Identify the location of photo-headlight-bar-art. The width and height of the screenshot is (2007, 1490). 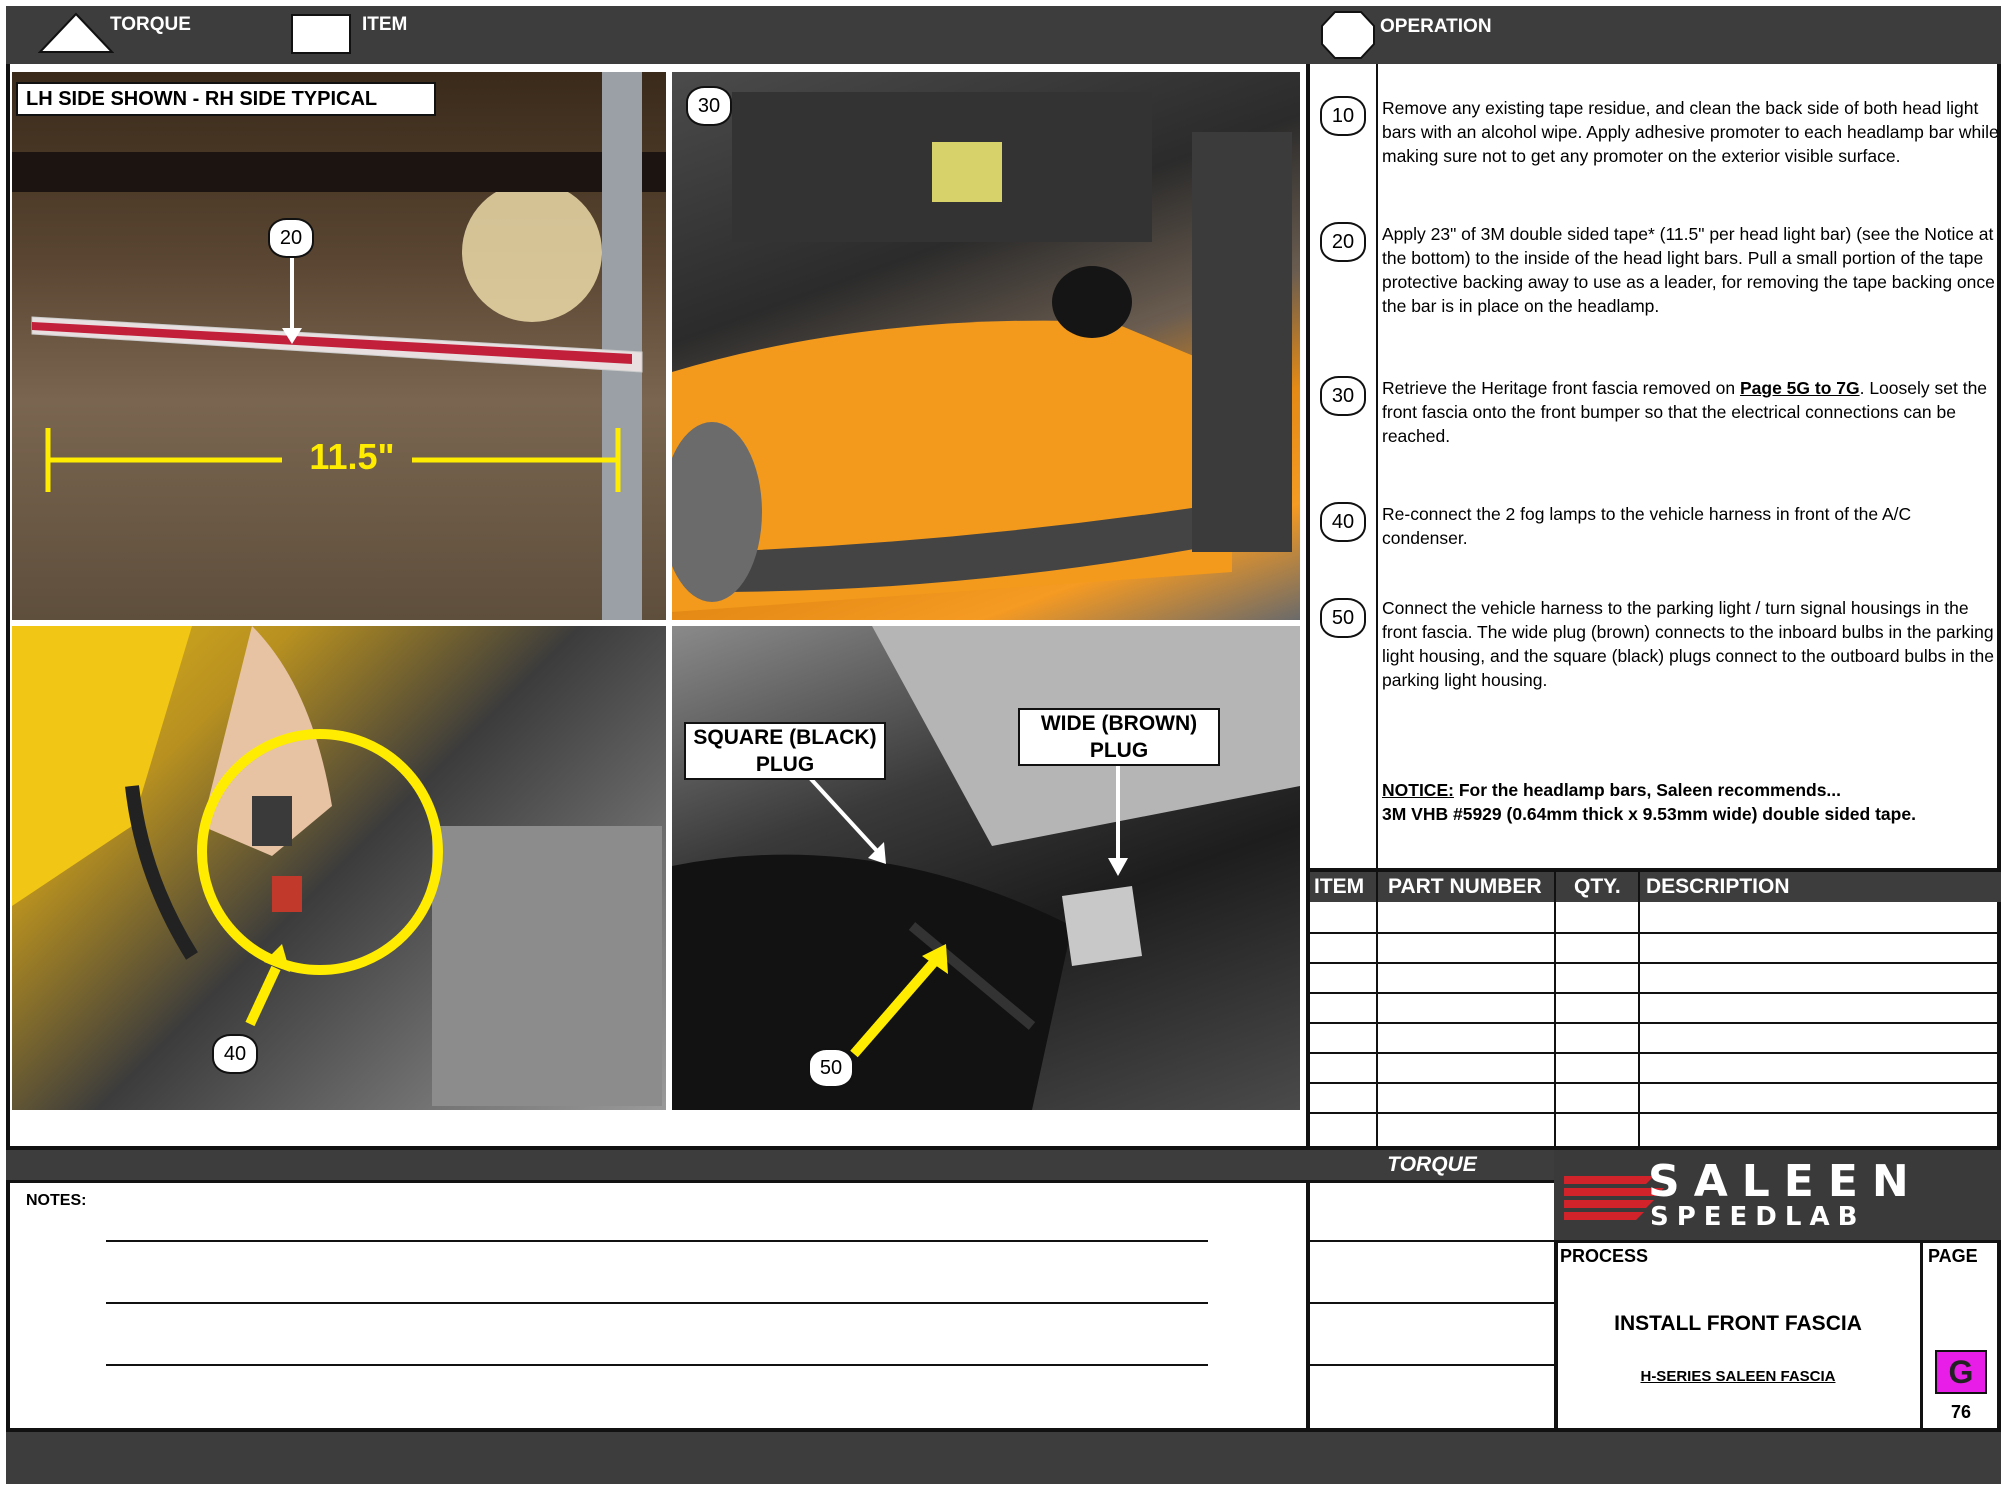
(339, 346).